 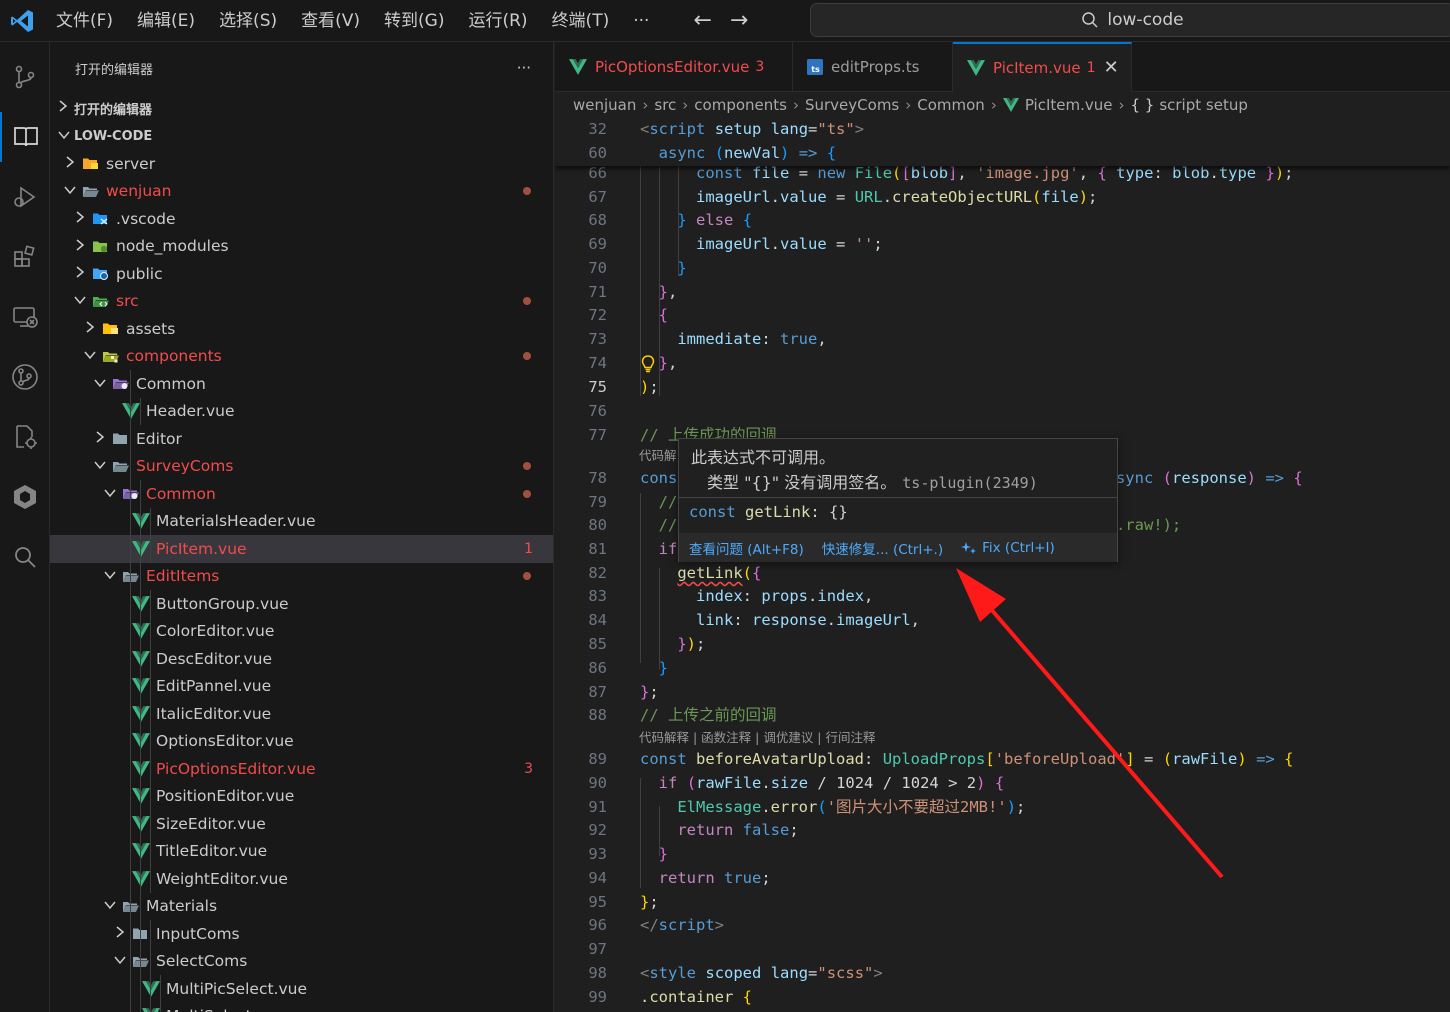 I want to click on explorer-icon, so click(x=25, y=137).